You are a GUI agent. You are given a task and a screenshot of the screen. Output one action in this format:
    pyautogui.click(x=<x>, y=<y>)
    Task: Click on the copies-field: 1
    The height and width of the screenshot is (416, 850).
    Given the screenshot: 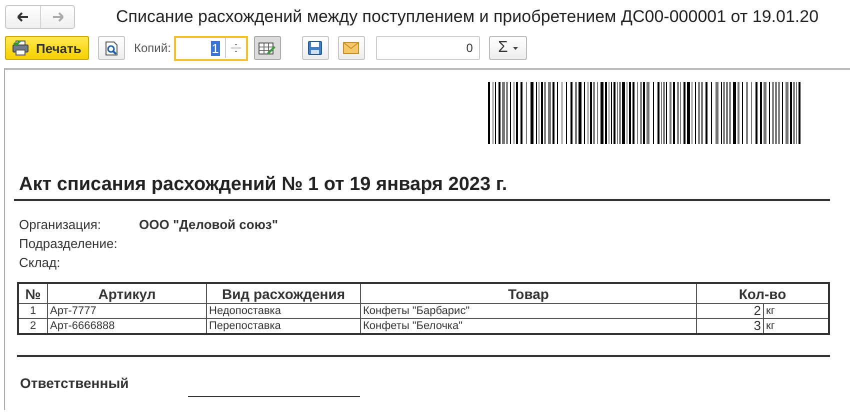 What is the action you would take?
    pyautogui.click(x=211, y=48)
    